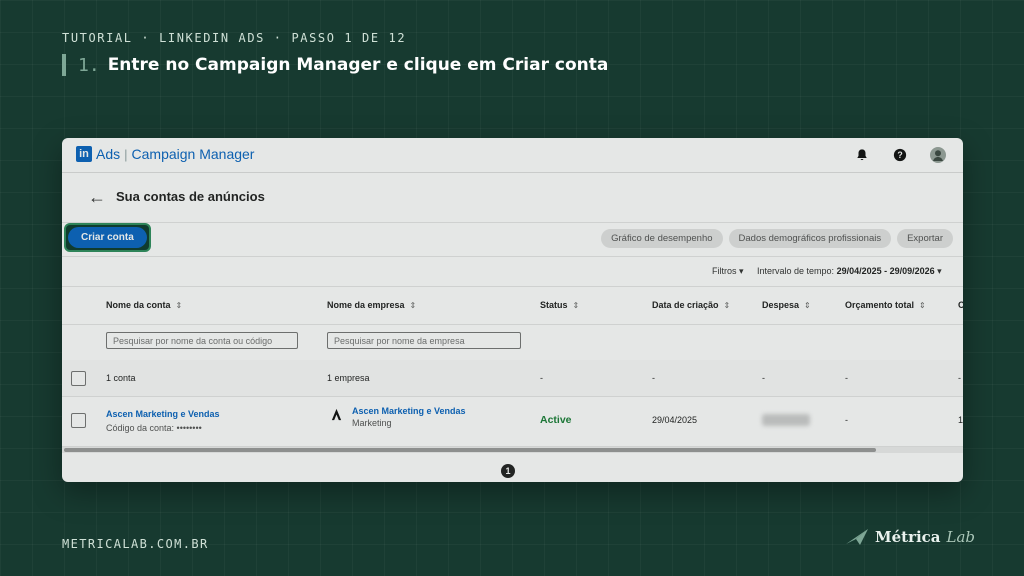 This screenshot has width=1024, height=576. I want to click on created-date: 29/04/2025, so click(675, 420).